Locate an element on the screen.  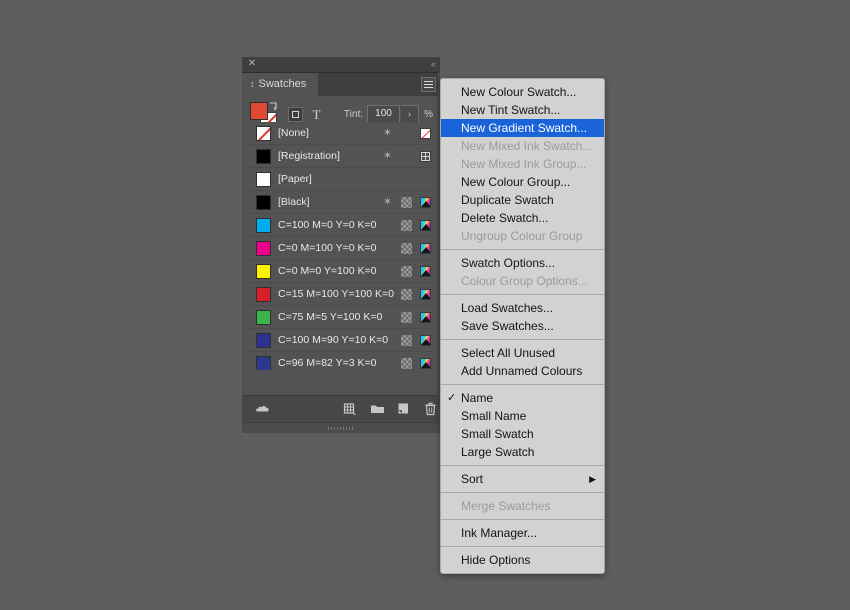
apply-to-container-button is located at coordinates (295, 114).